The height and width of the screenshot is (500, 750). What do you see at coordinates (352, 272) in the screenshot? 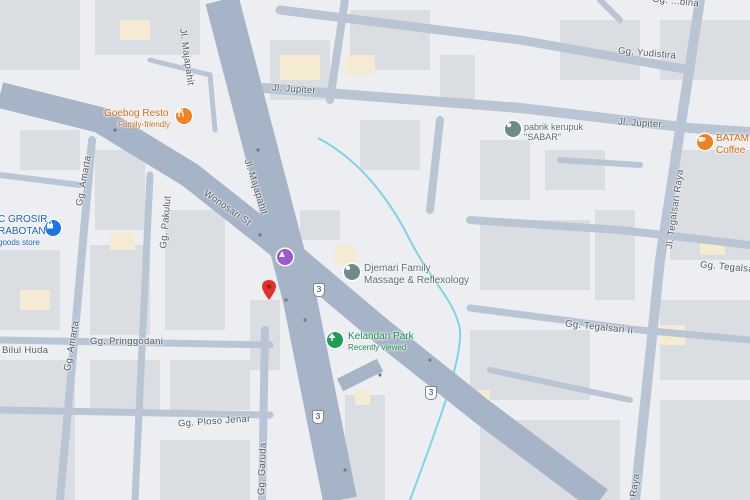
I see `spa-icon` at bounding box center [352, 272].